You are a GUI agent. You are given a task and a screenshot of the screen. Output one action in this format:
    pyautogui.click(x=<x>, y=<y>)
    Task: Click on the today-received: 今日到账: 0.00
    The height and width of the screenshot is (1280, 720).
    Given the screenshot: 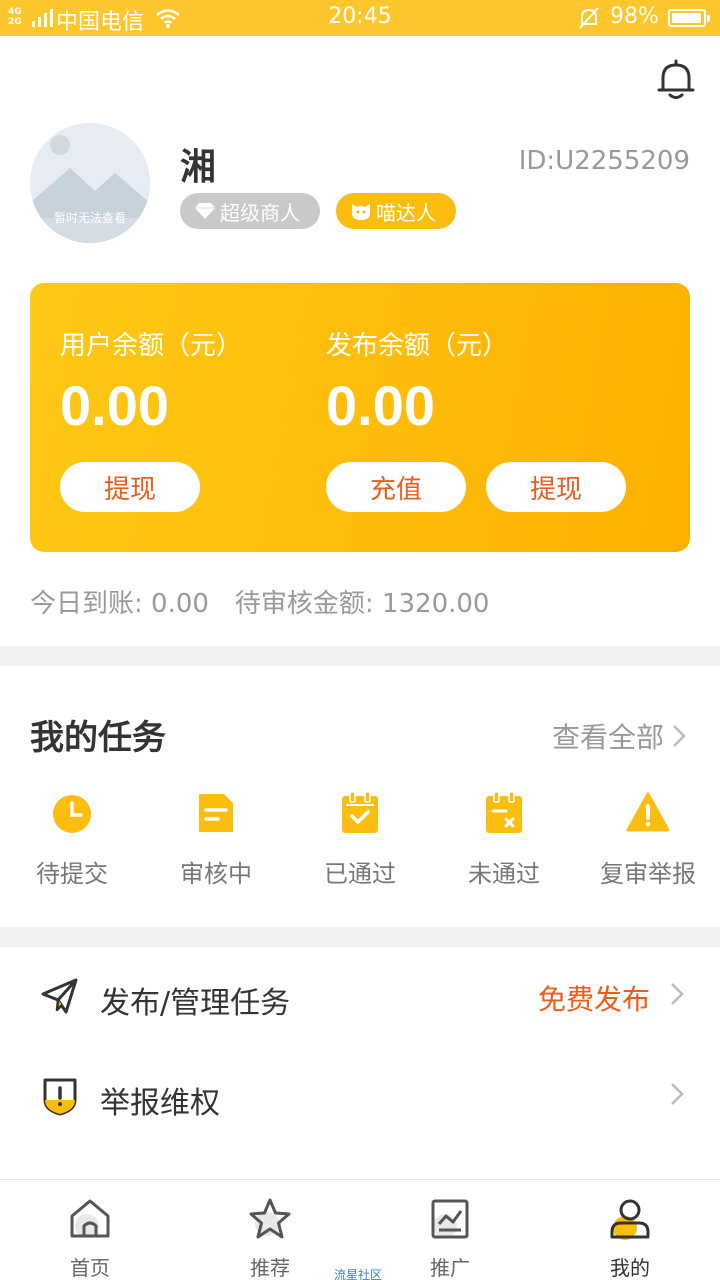 What is the action you would take?
    pyautogui.click(x=119, y=604)
    